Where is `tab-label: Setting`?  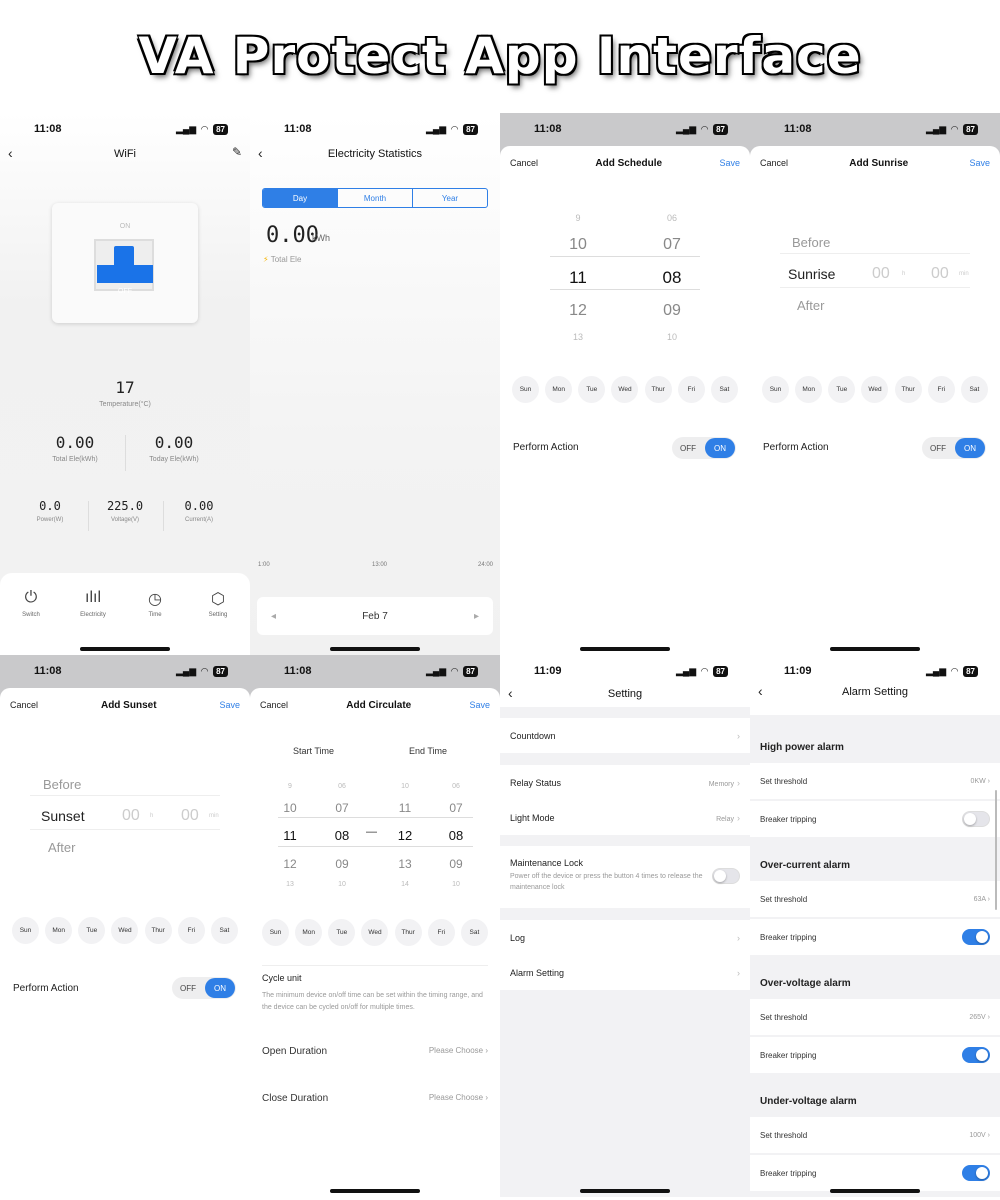
tab-label: Setting is located at coordinates (218, 615).